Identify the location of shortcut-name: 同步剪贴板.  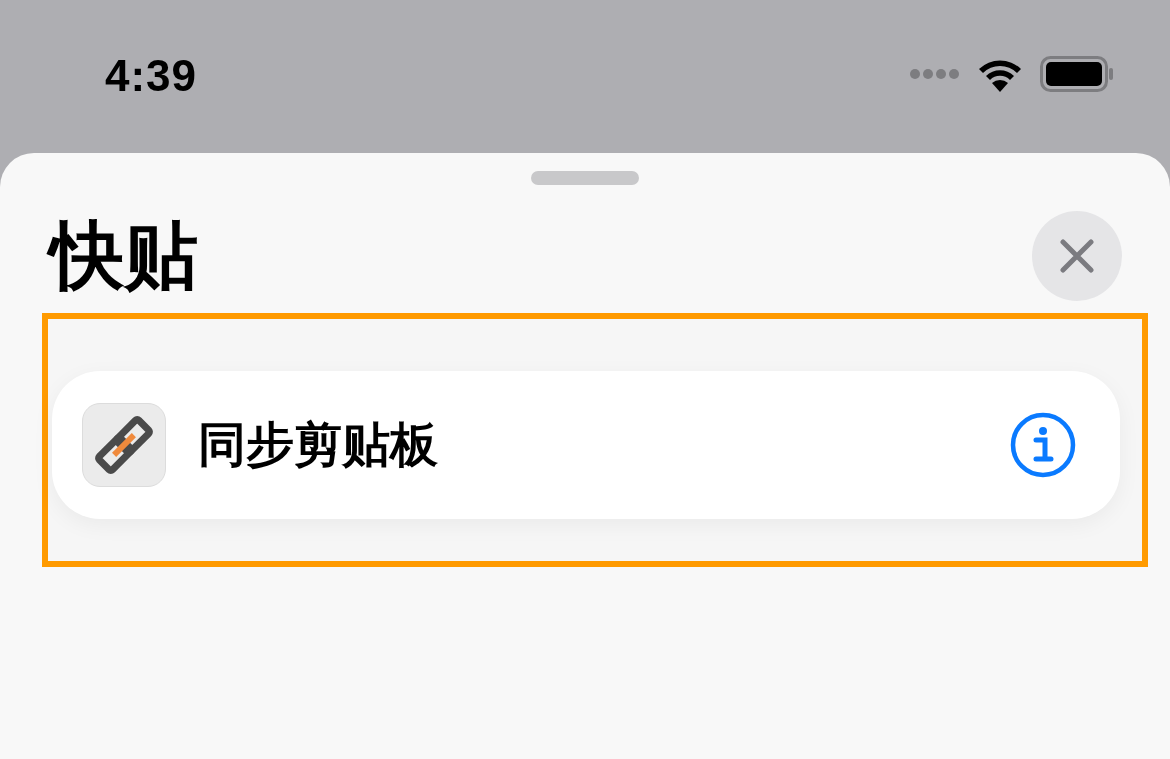
(318, 445).